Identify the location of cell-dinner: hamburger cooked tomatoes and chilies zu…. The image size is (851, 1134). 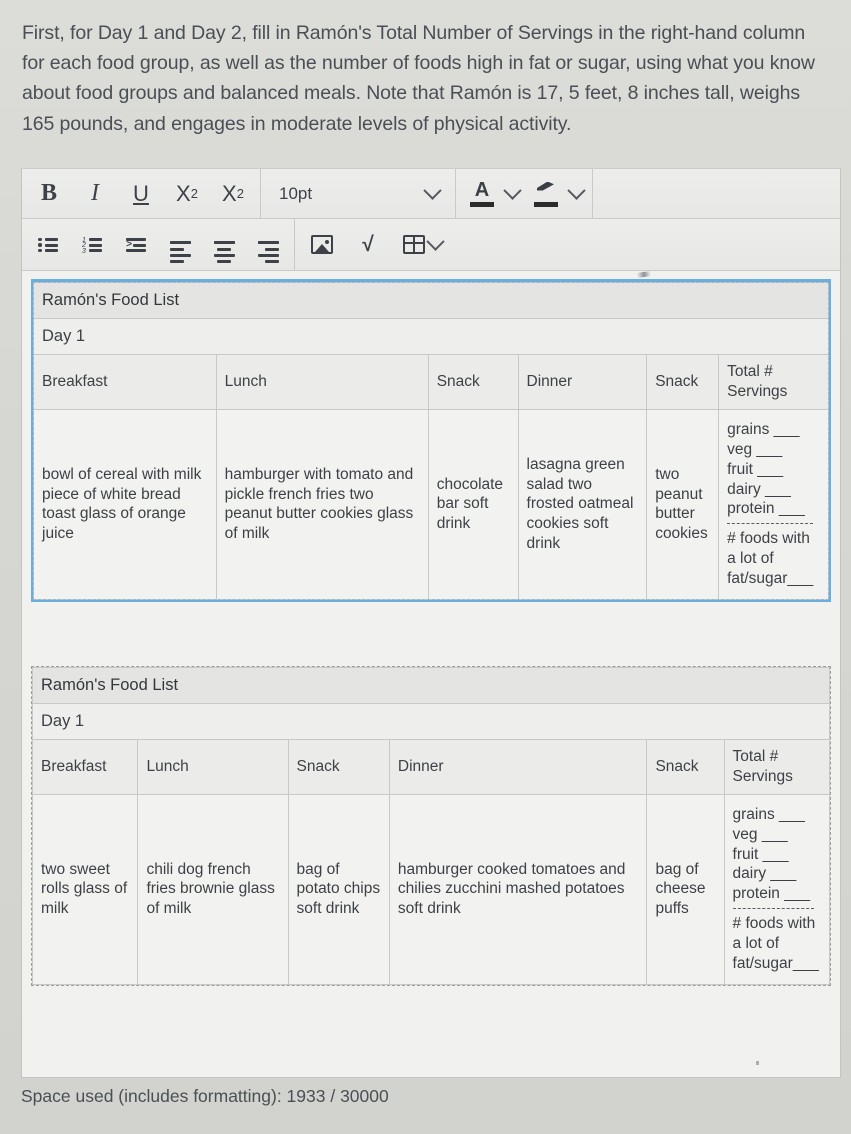
(518, 889).